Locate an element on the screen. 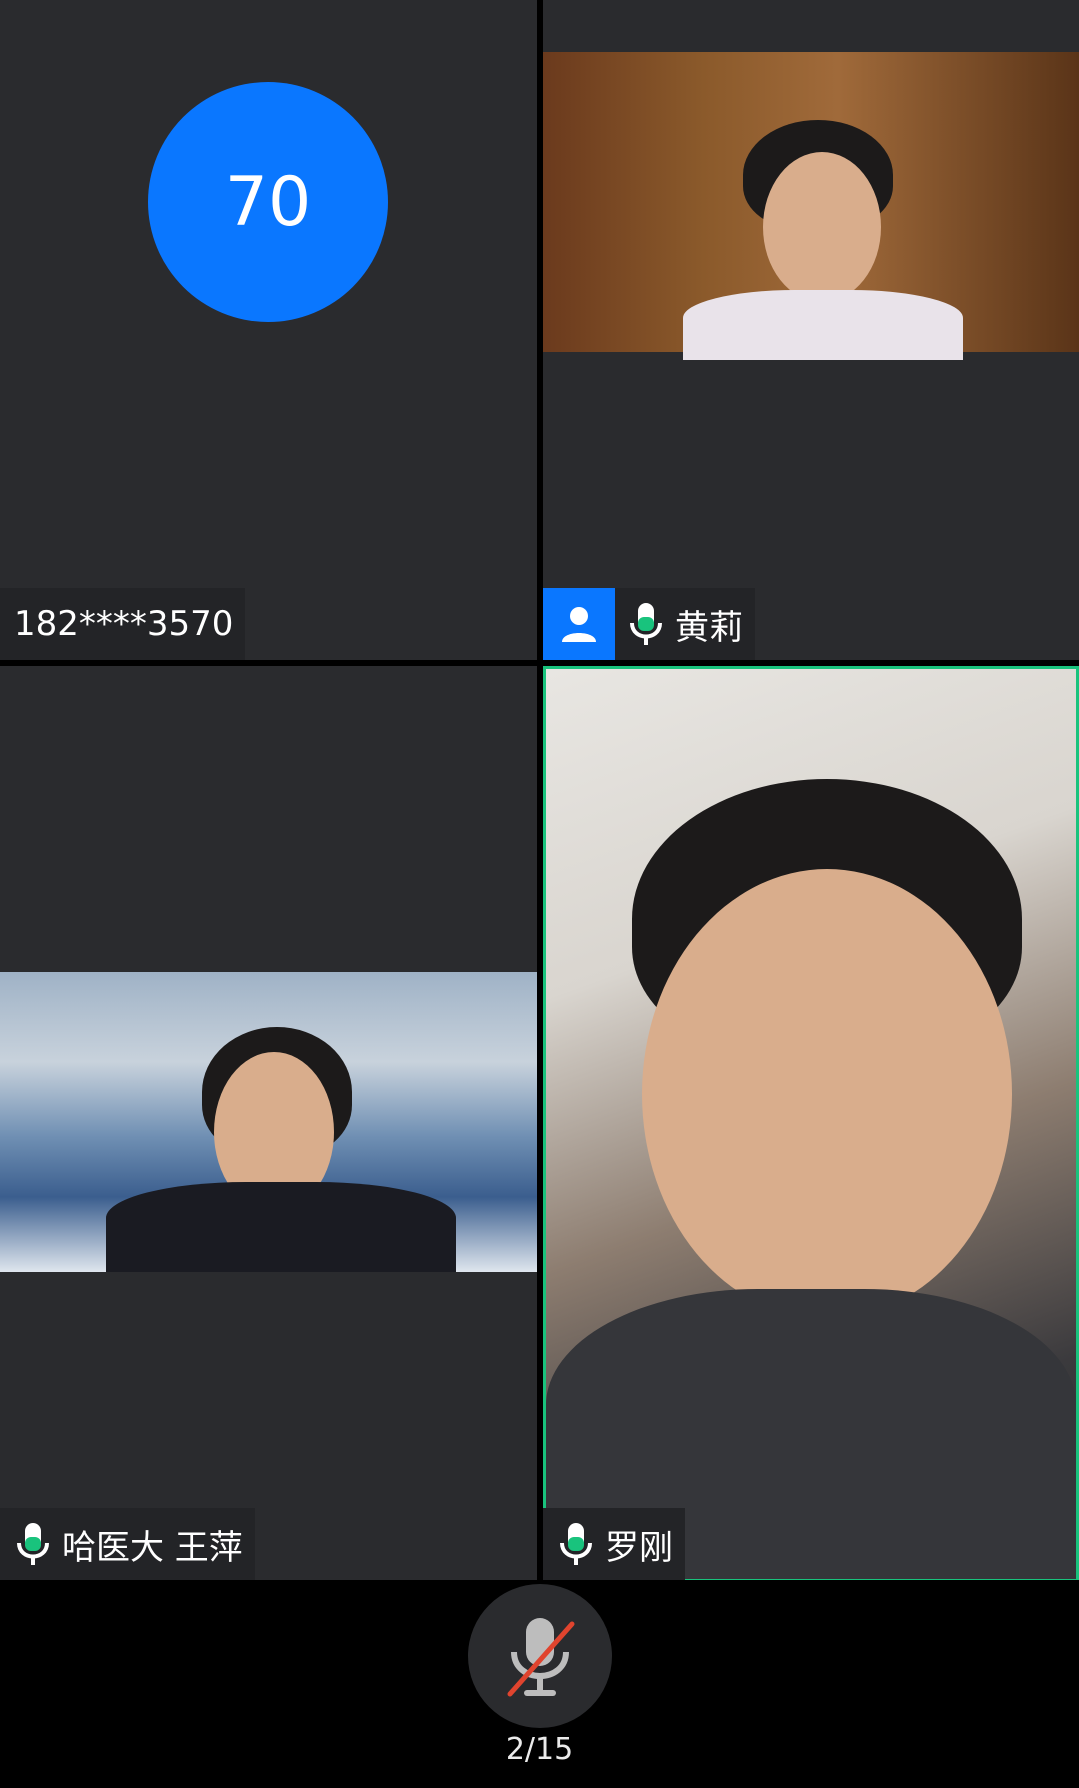  mute-toggle-button is located at coordinates (540, 1656).